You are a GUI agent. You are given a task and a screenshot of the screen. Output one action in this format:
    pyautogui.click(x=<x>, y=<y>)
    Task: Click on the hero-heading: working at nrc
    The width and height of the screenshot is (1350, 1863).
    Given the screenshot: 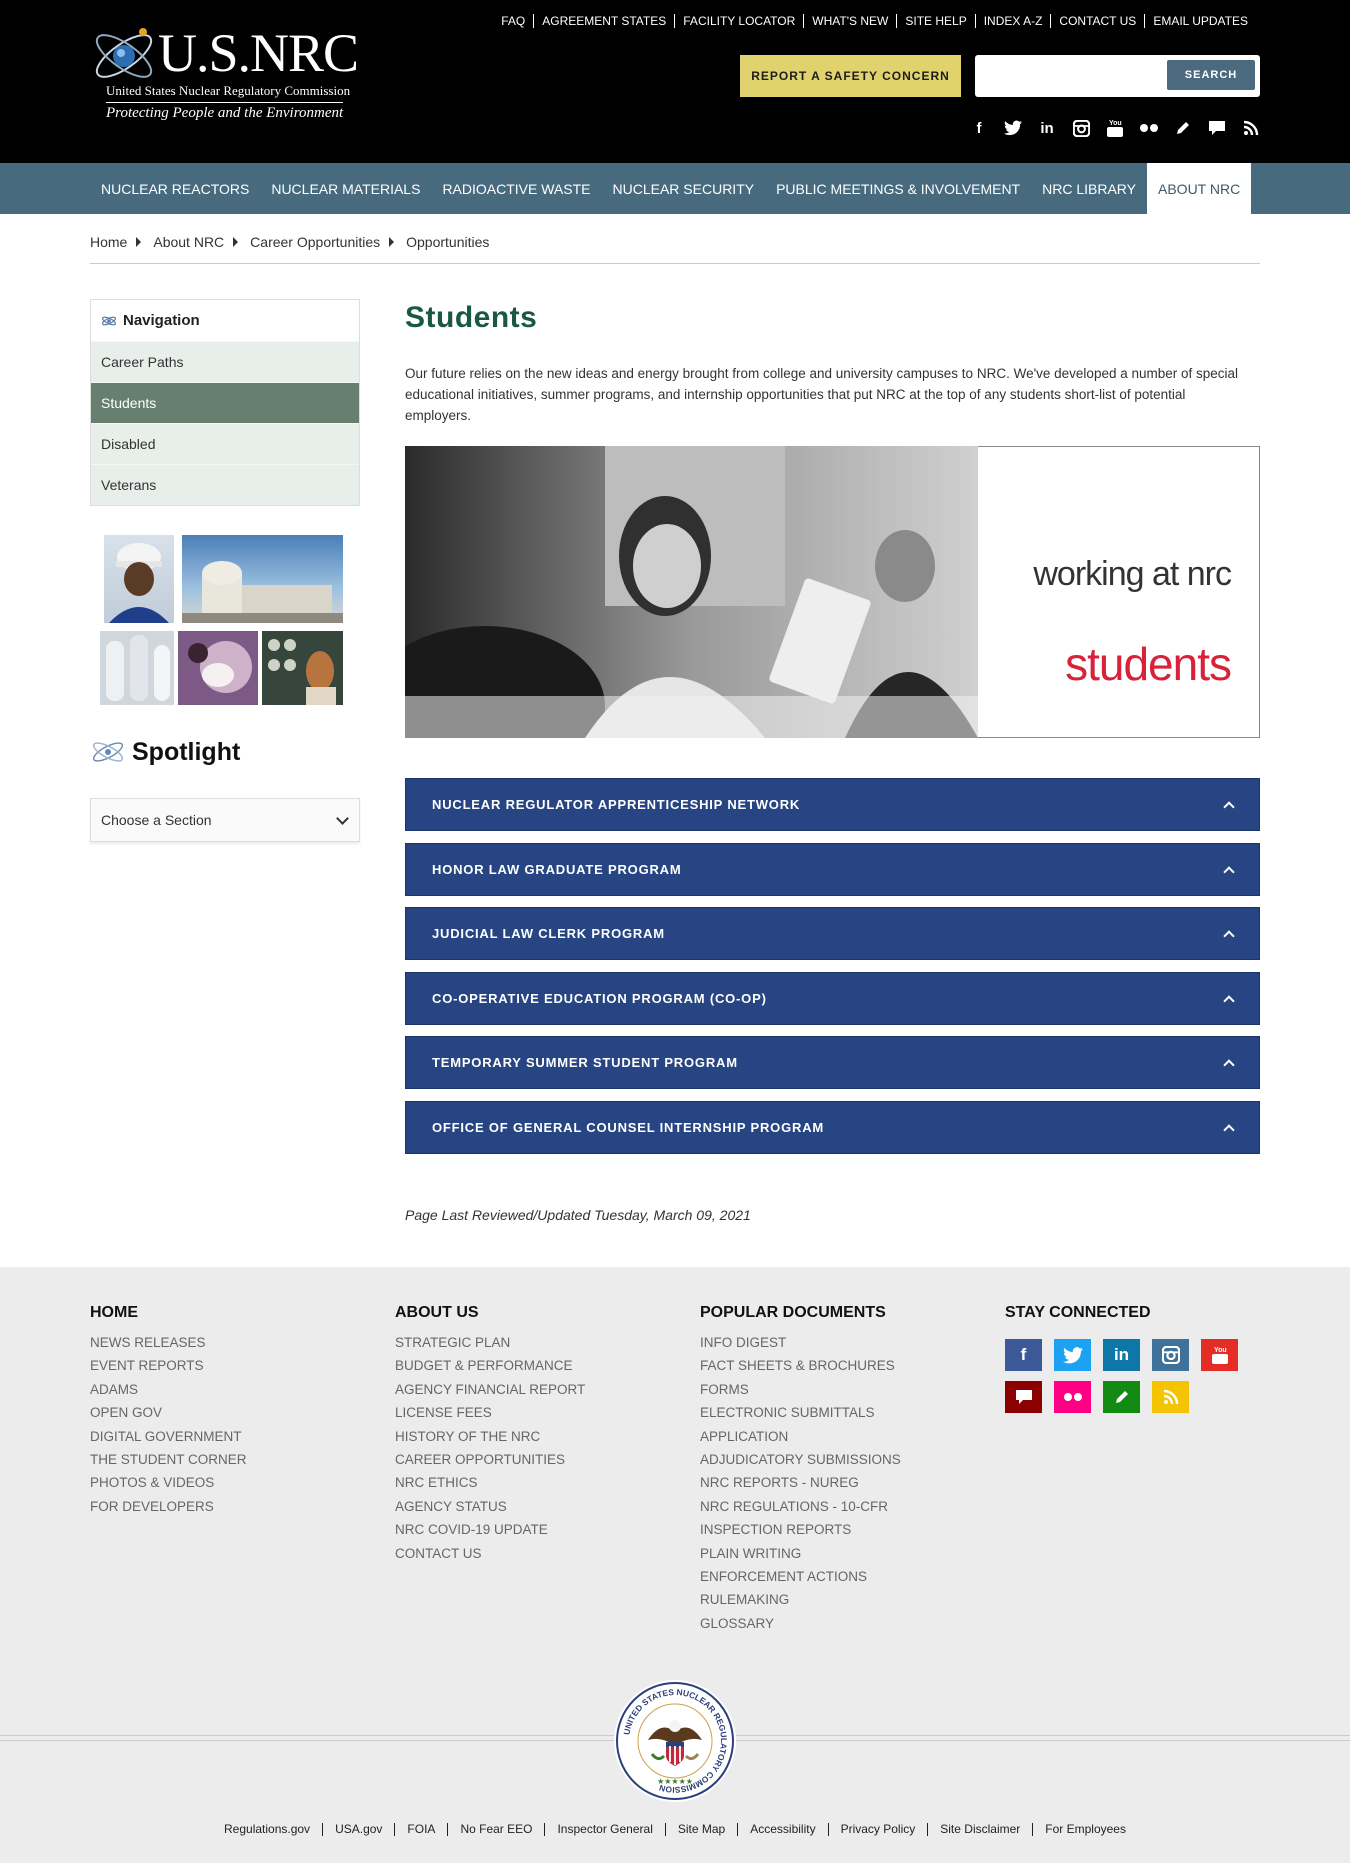 What is the action you would take?
    pyautogui.click(x=1132, y=574)
    